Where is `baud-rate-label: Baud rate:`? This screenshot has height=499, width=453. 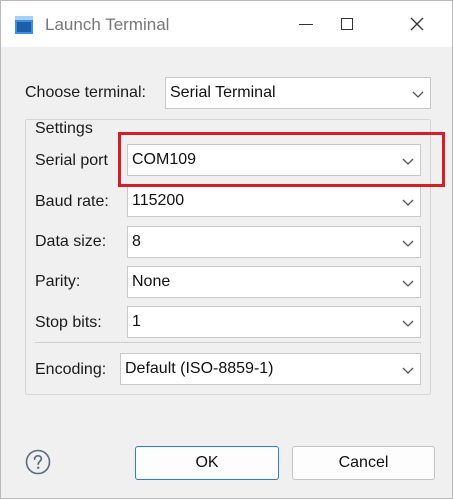 baud-rate-label: Baud rate: is located at coordinates (72, 201).